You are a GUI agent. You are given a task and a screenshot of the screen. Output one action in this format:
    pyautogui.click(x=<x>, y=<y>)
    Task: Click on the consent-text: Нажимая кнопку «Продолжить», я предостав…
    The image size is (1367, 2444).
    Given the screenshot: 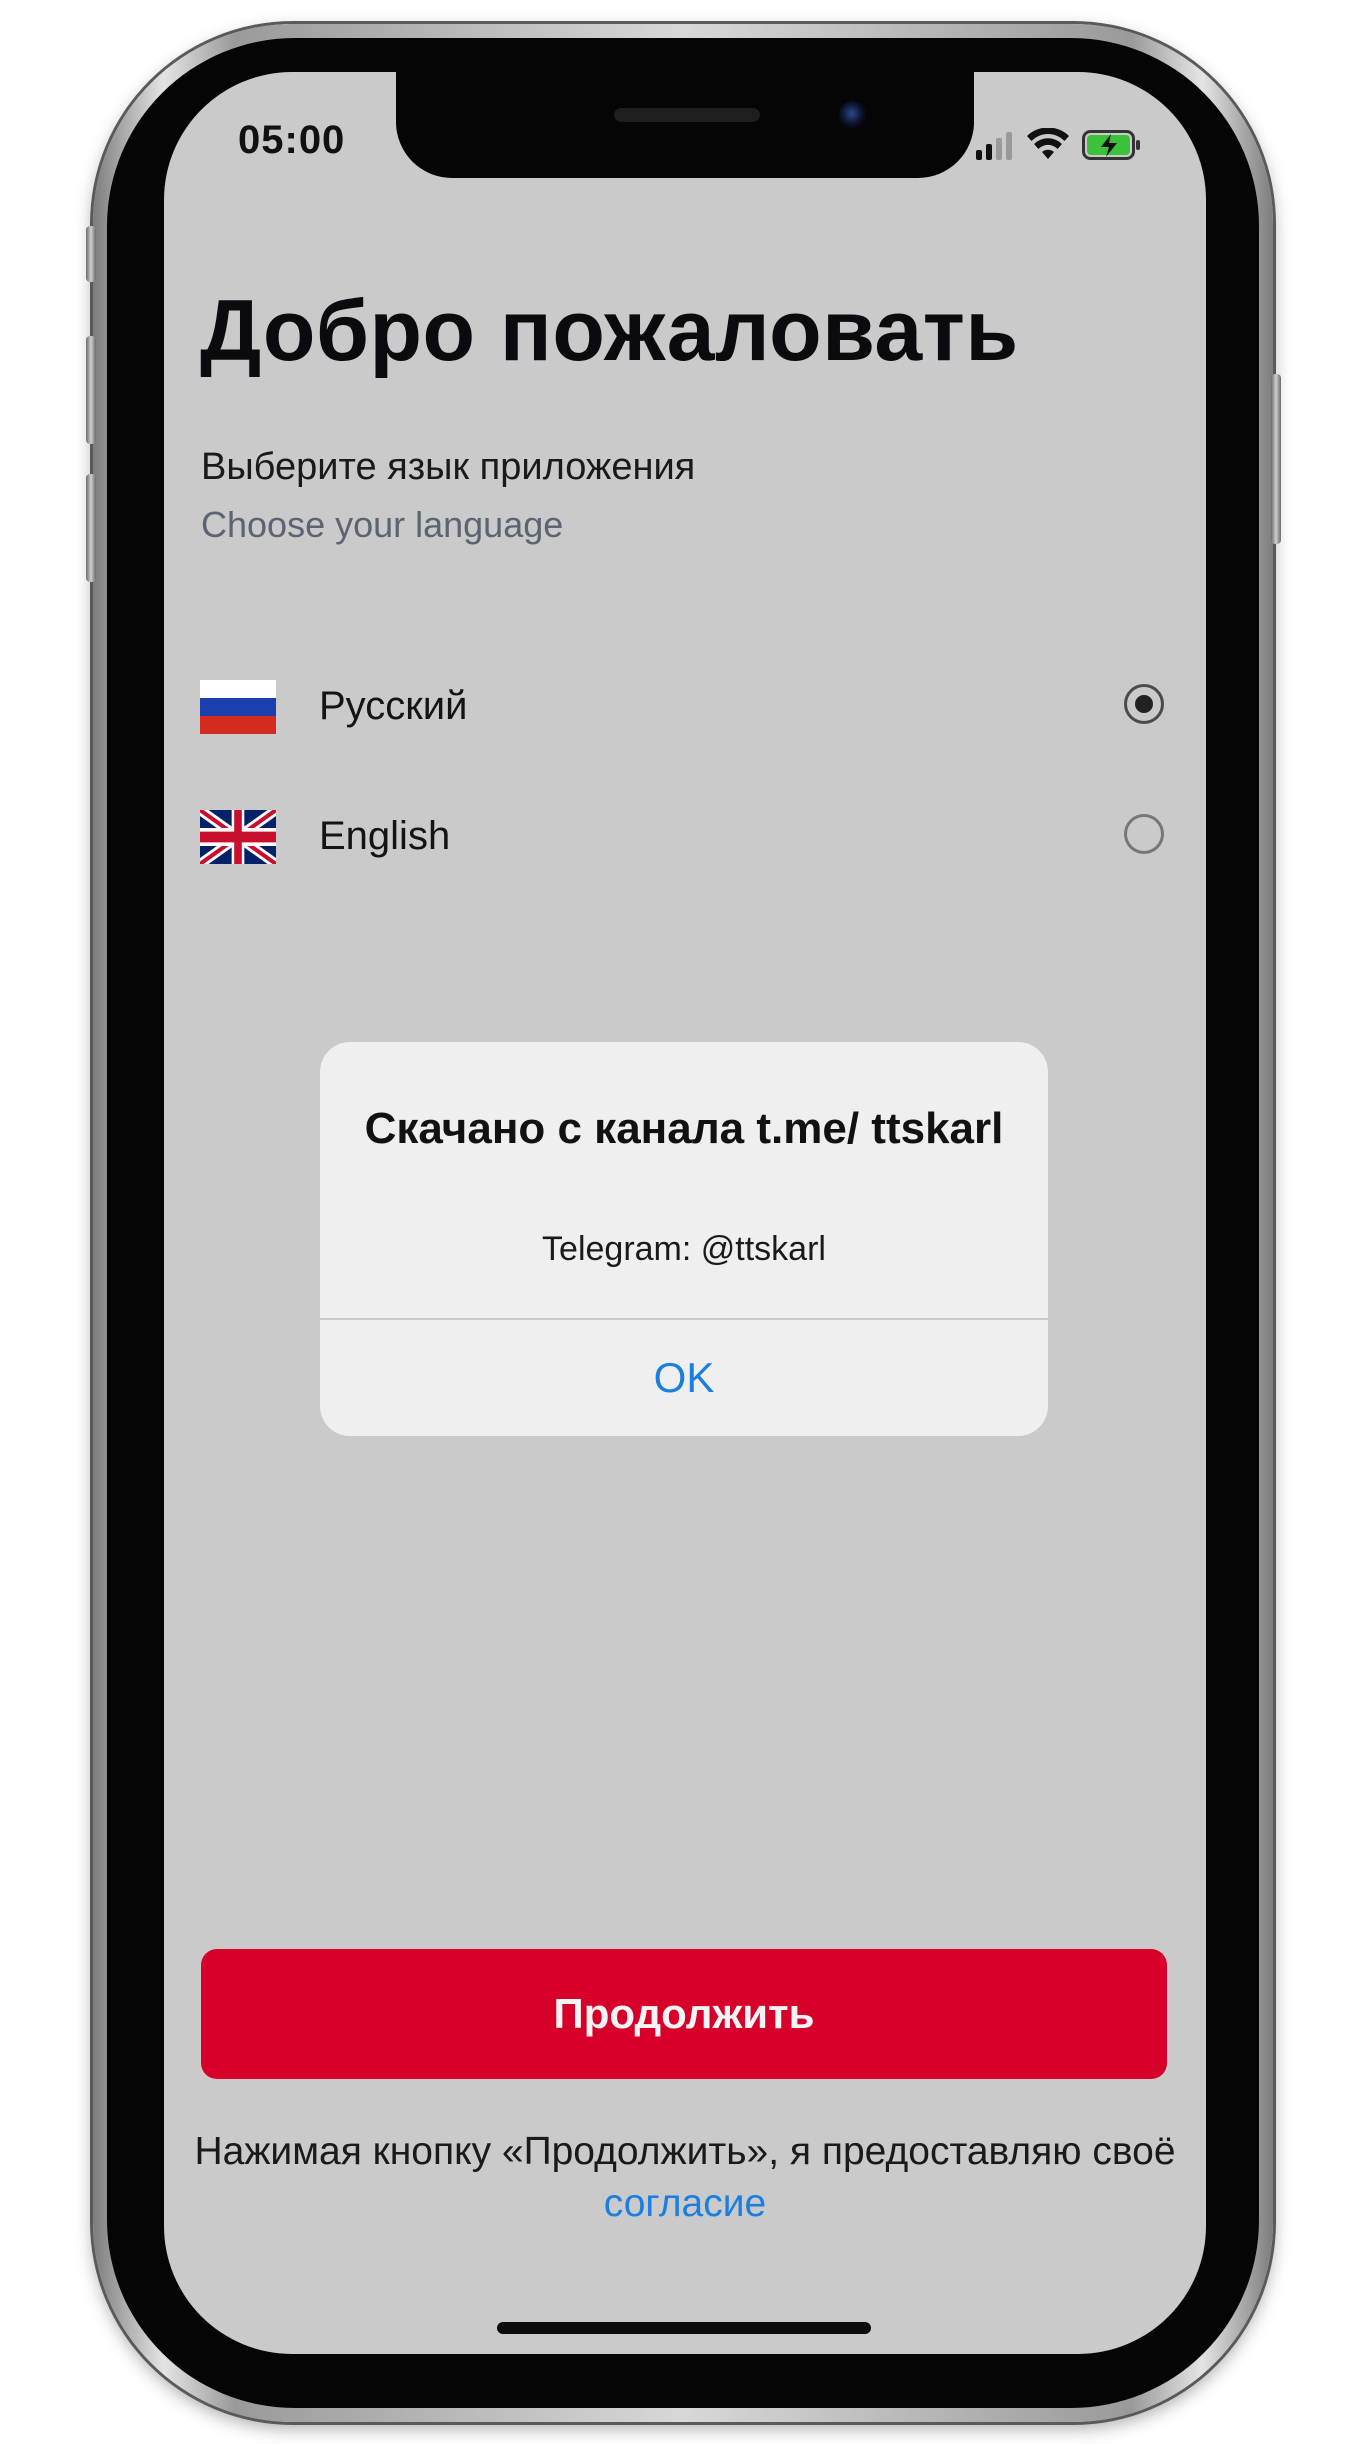 What is the action you would take?
    pyautogui.click(x=685, y=2178)
    